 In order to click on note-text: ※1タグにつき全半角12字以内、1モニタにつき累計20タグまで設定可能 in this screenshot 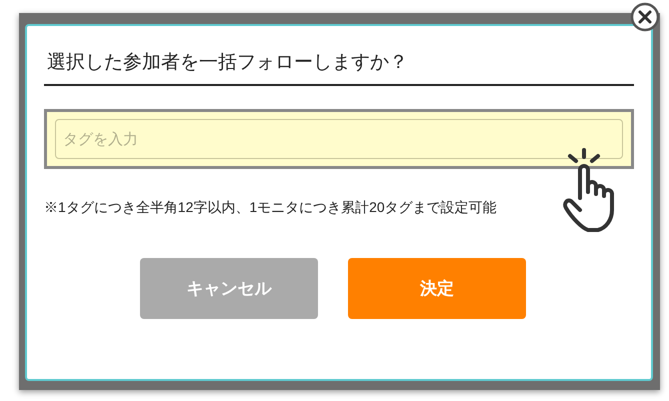, I will do `click(271, 207)`.